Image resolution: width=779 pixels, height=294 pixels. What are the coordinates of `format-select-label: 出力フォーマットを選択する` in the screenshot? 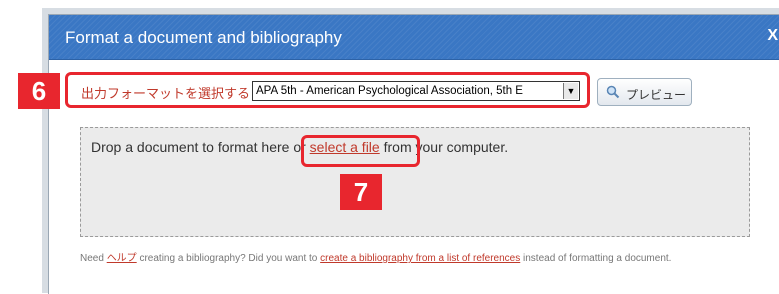 It's located at (166, 93).